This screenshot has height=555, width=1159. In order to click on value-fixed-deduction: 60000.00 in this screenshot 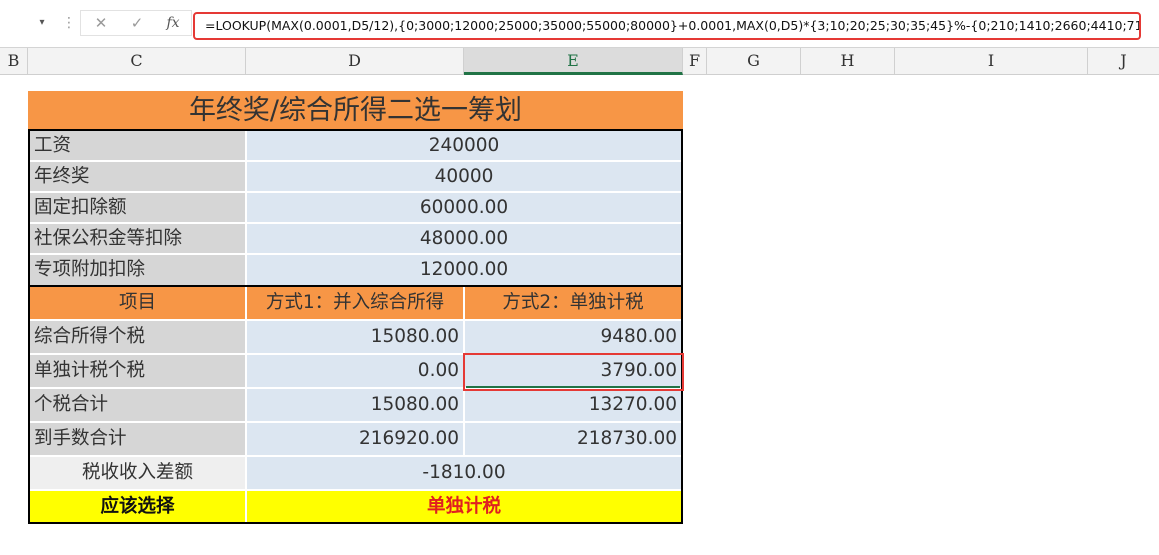, I will do `click(464, 207)`.